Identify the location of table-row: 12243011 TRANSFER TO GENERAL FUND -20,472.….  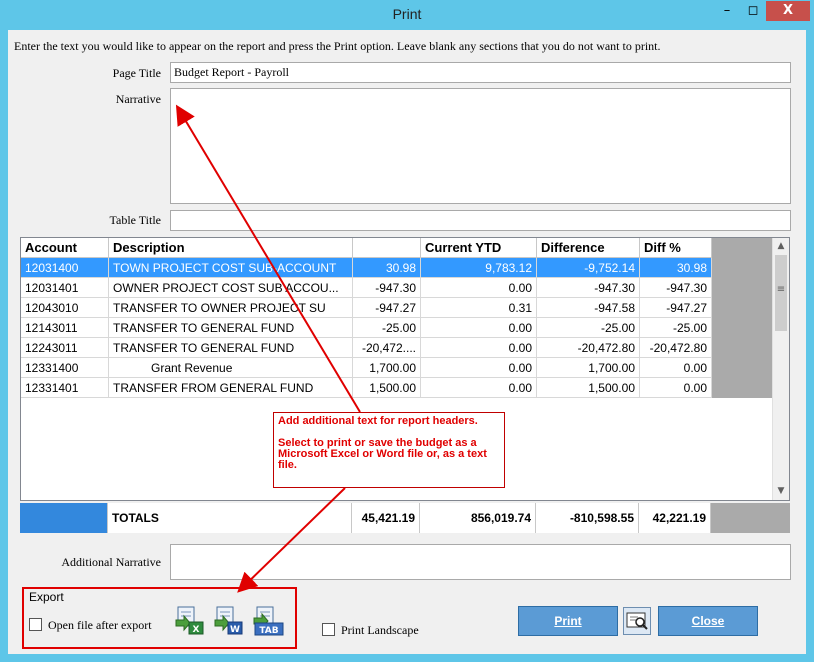
(366, 348).